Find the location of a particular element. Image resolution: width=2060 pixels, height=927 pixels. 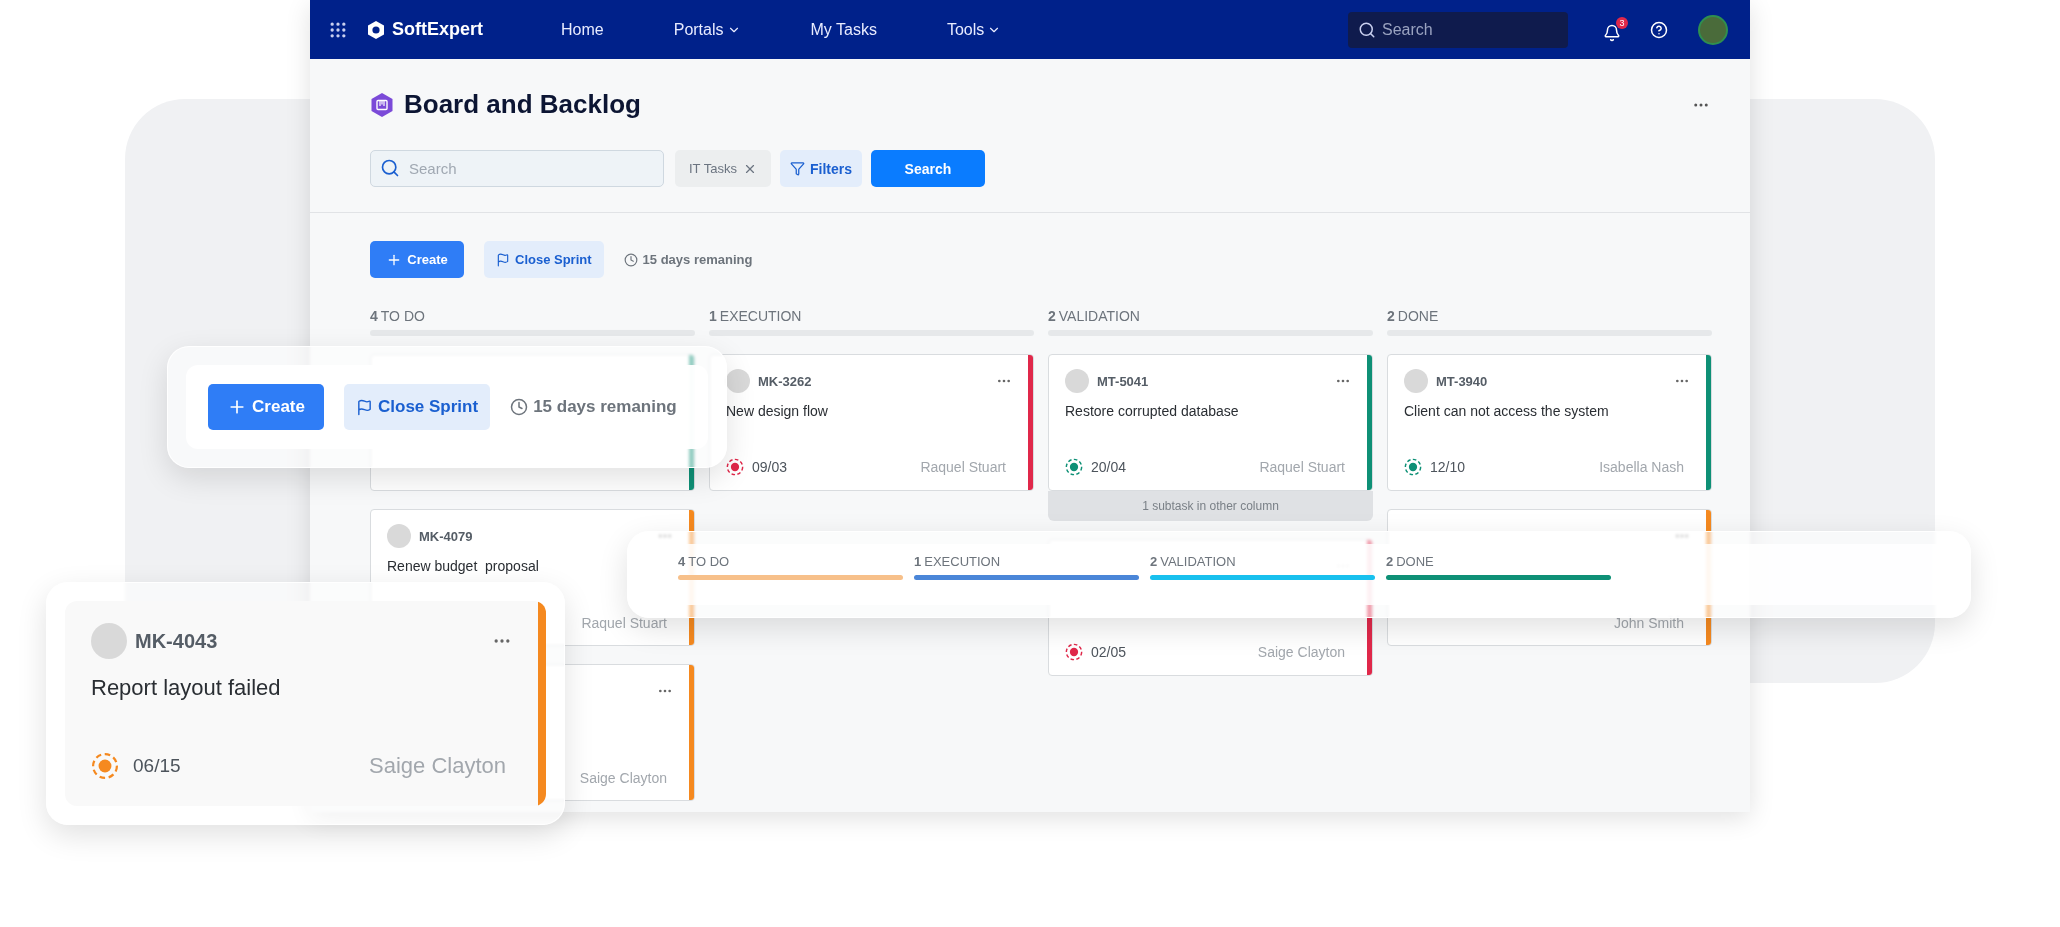

due-date: 12/10 is located at coordinates (1448, 467).